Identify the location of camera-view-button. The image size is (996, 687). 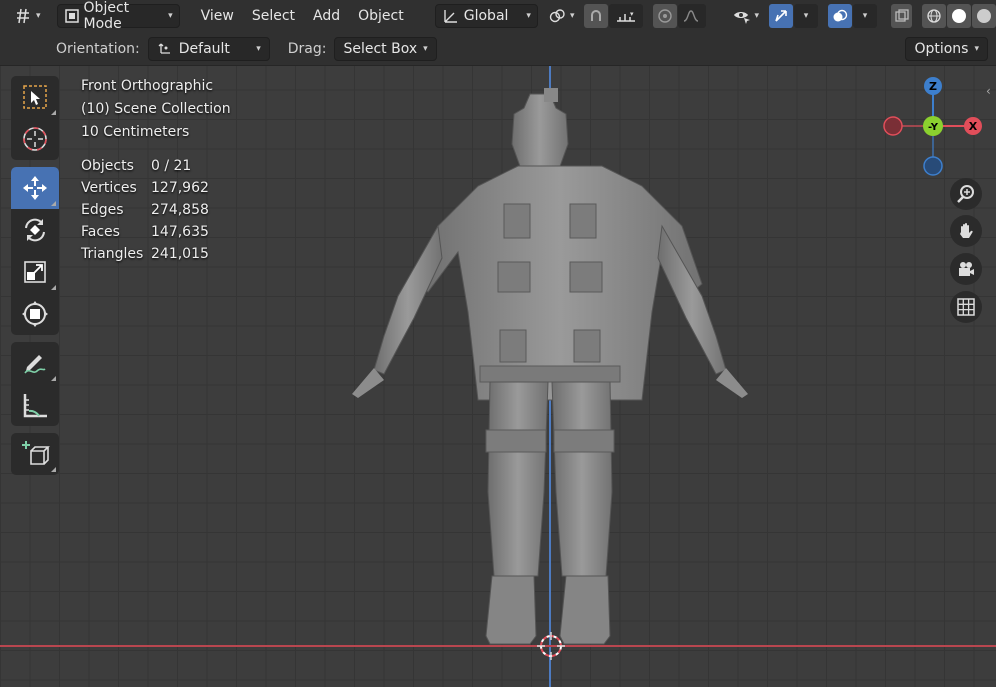
(966, 269).